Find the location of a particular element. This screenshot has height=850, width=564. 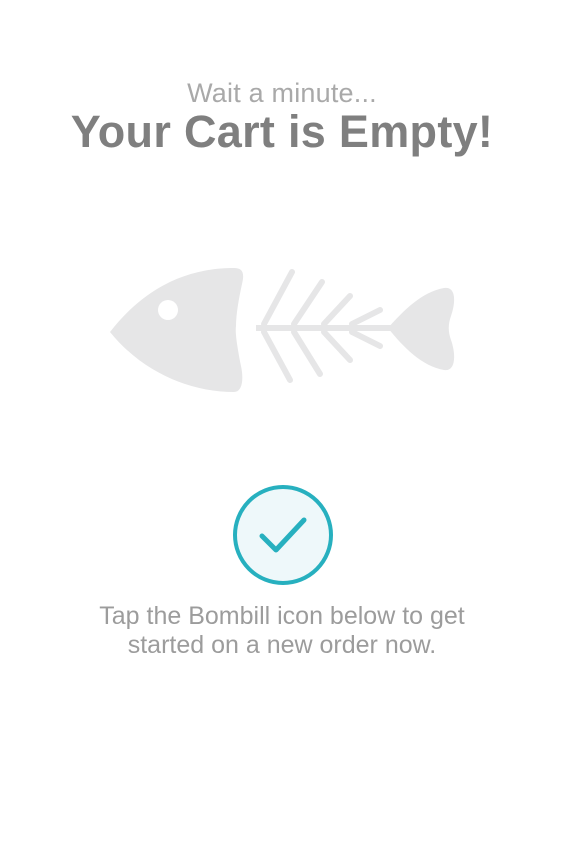

checkmark-icon is located at coordinates (283, 535).